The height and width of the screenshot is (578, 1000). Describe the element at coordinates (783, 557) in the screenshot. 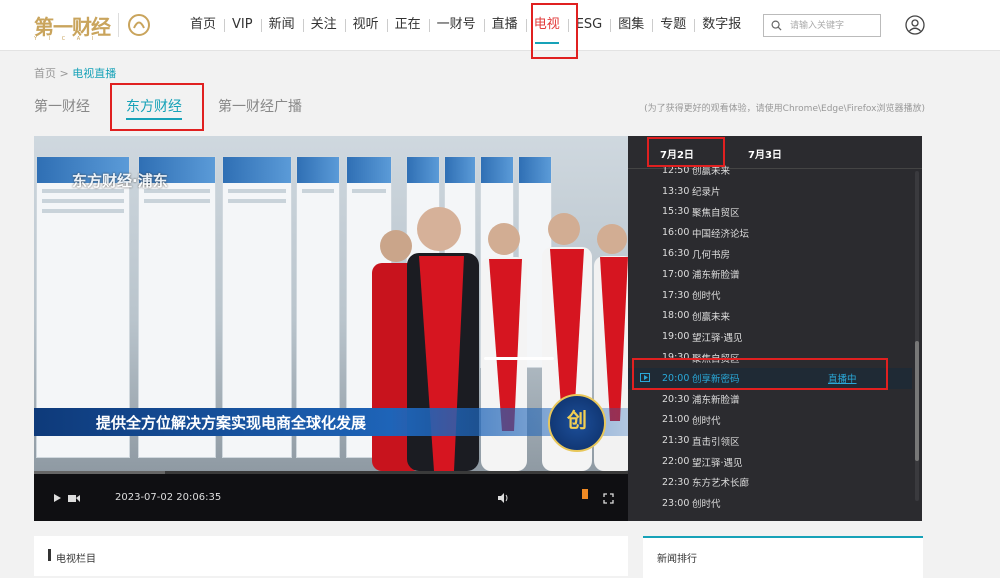

I see `news-ranking-panel: 新闻排行` at that location.